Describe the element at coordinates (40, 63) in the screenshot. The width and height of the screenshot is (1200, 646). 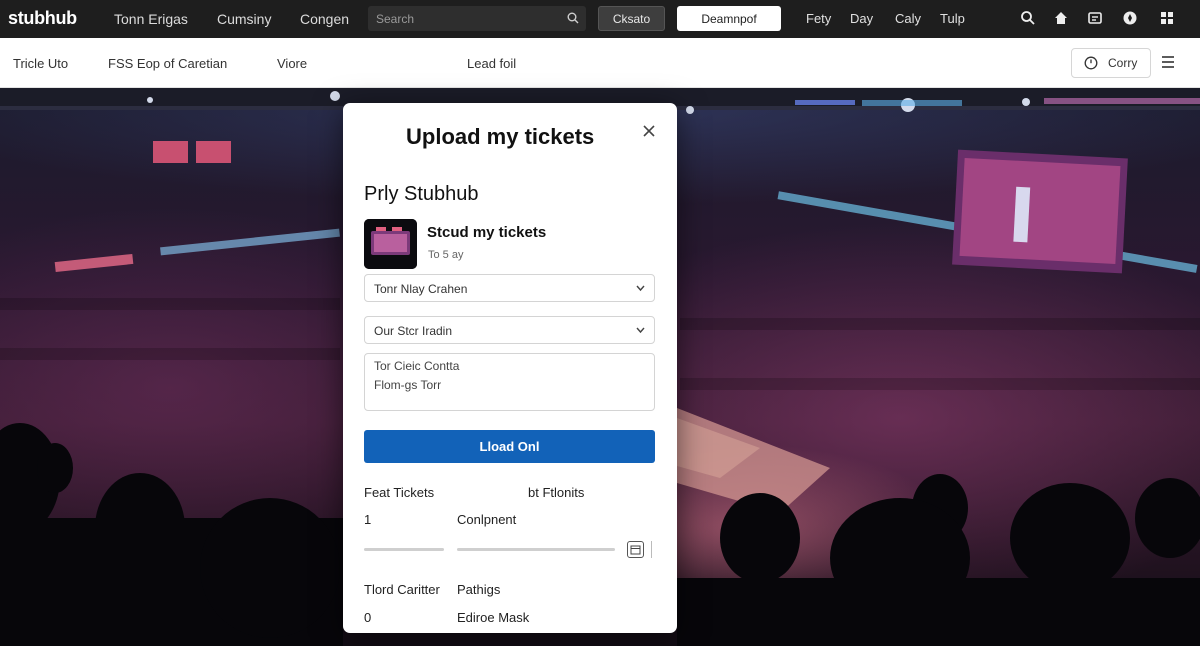
I see `subnav-link-1: Tricle Uto` at that location.